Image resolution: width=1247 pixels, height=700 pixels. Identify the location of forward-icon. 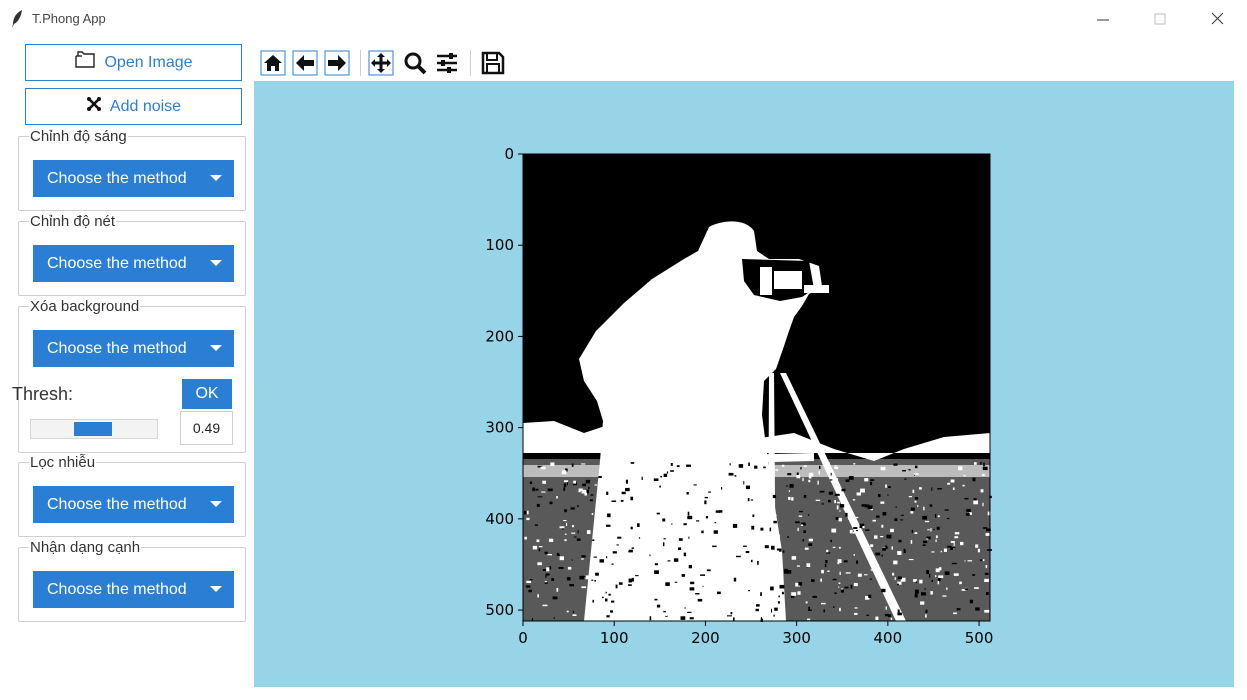
(337, 63).